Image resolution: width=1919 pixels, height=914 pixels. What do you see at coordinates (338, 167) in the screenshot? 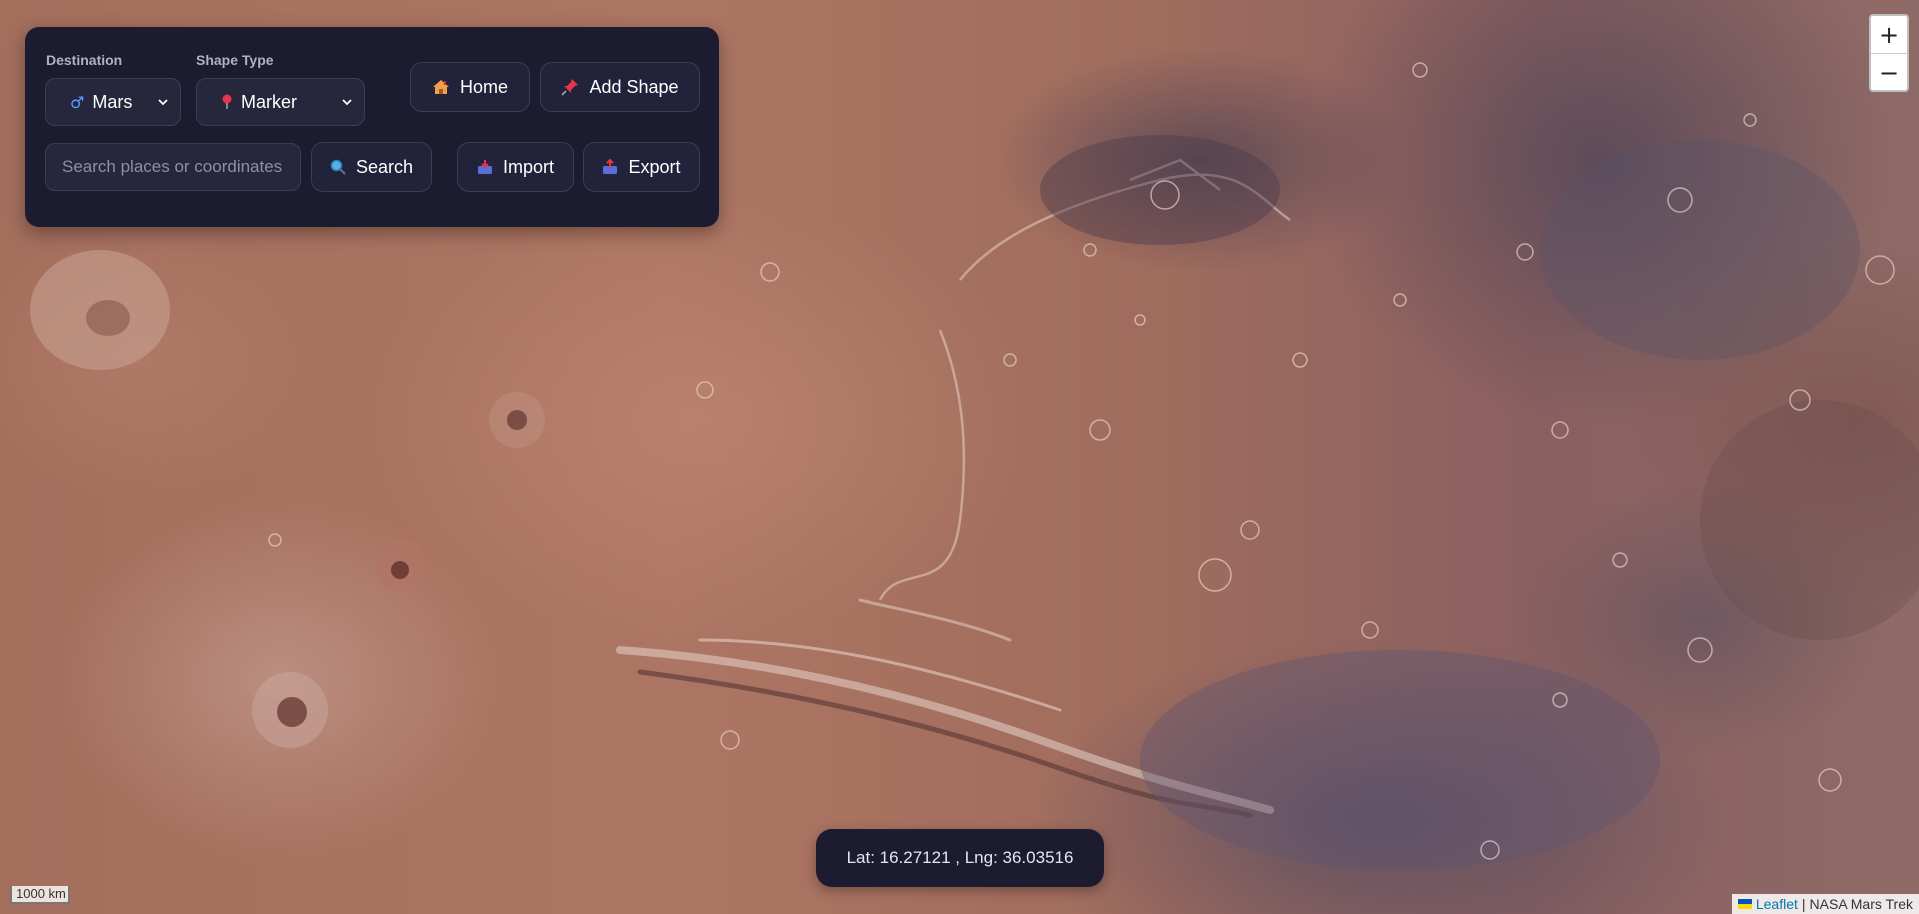
I see `magnifier-icon` at bounding box center [338, 167].